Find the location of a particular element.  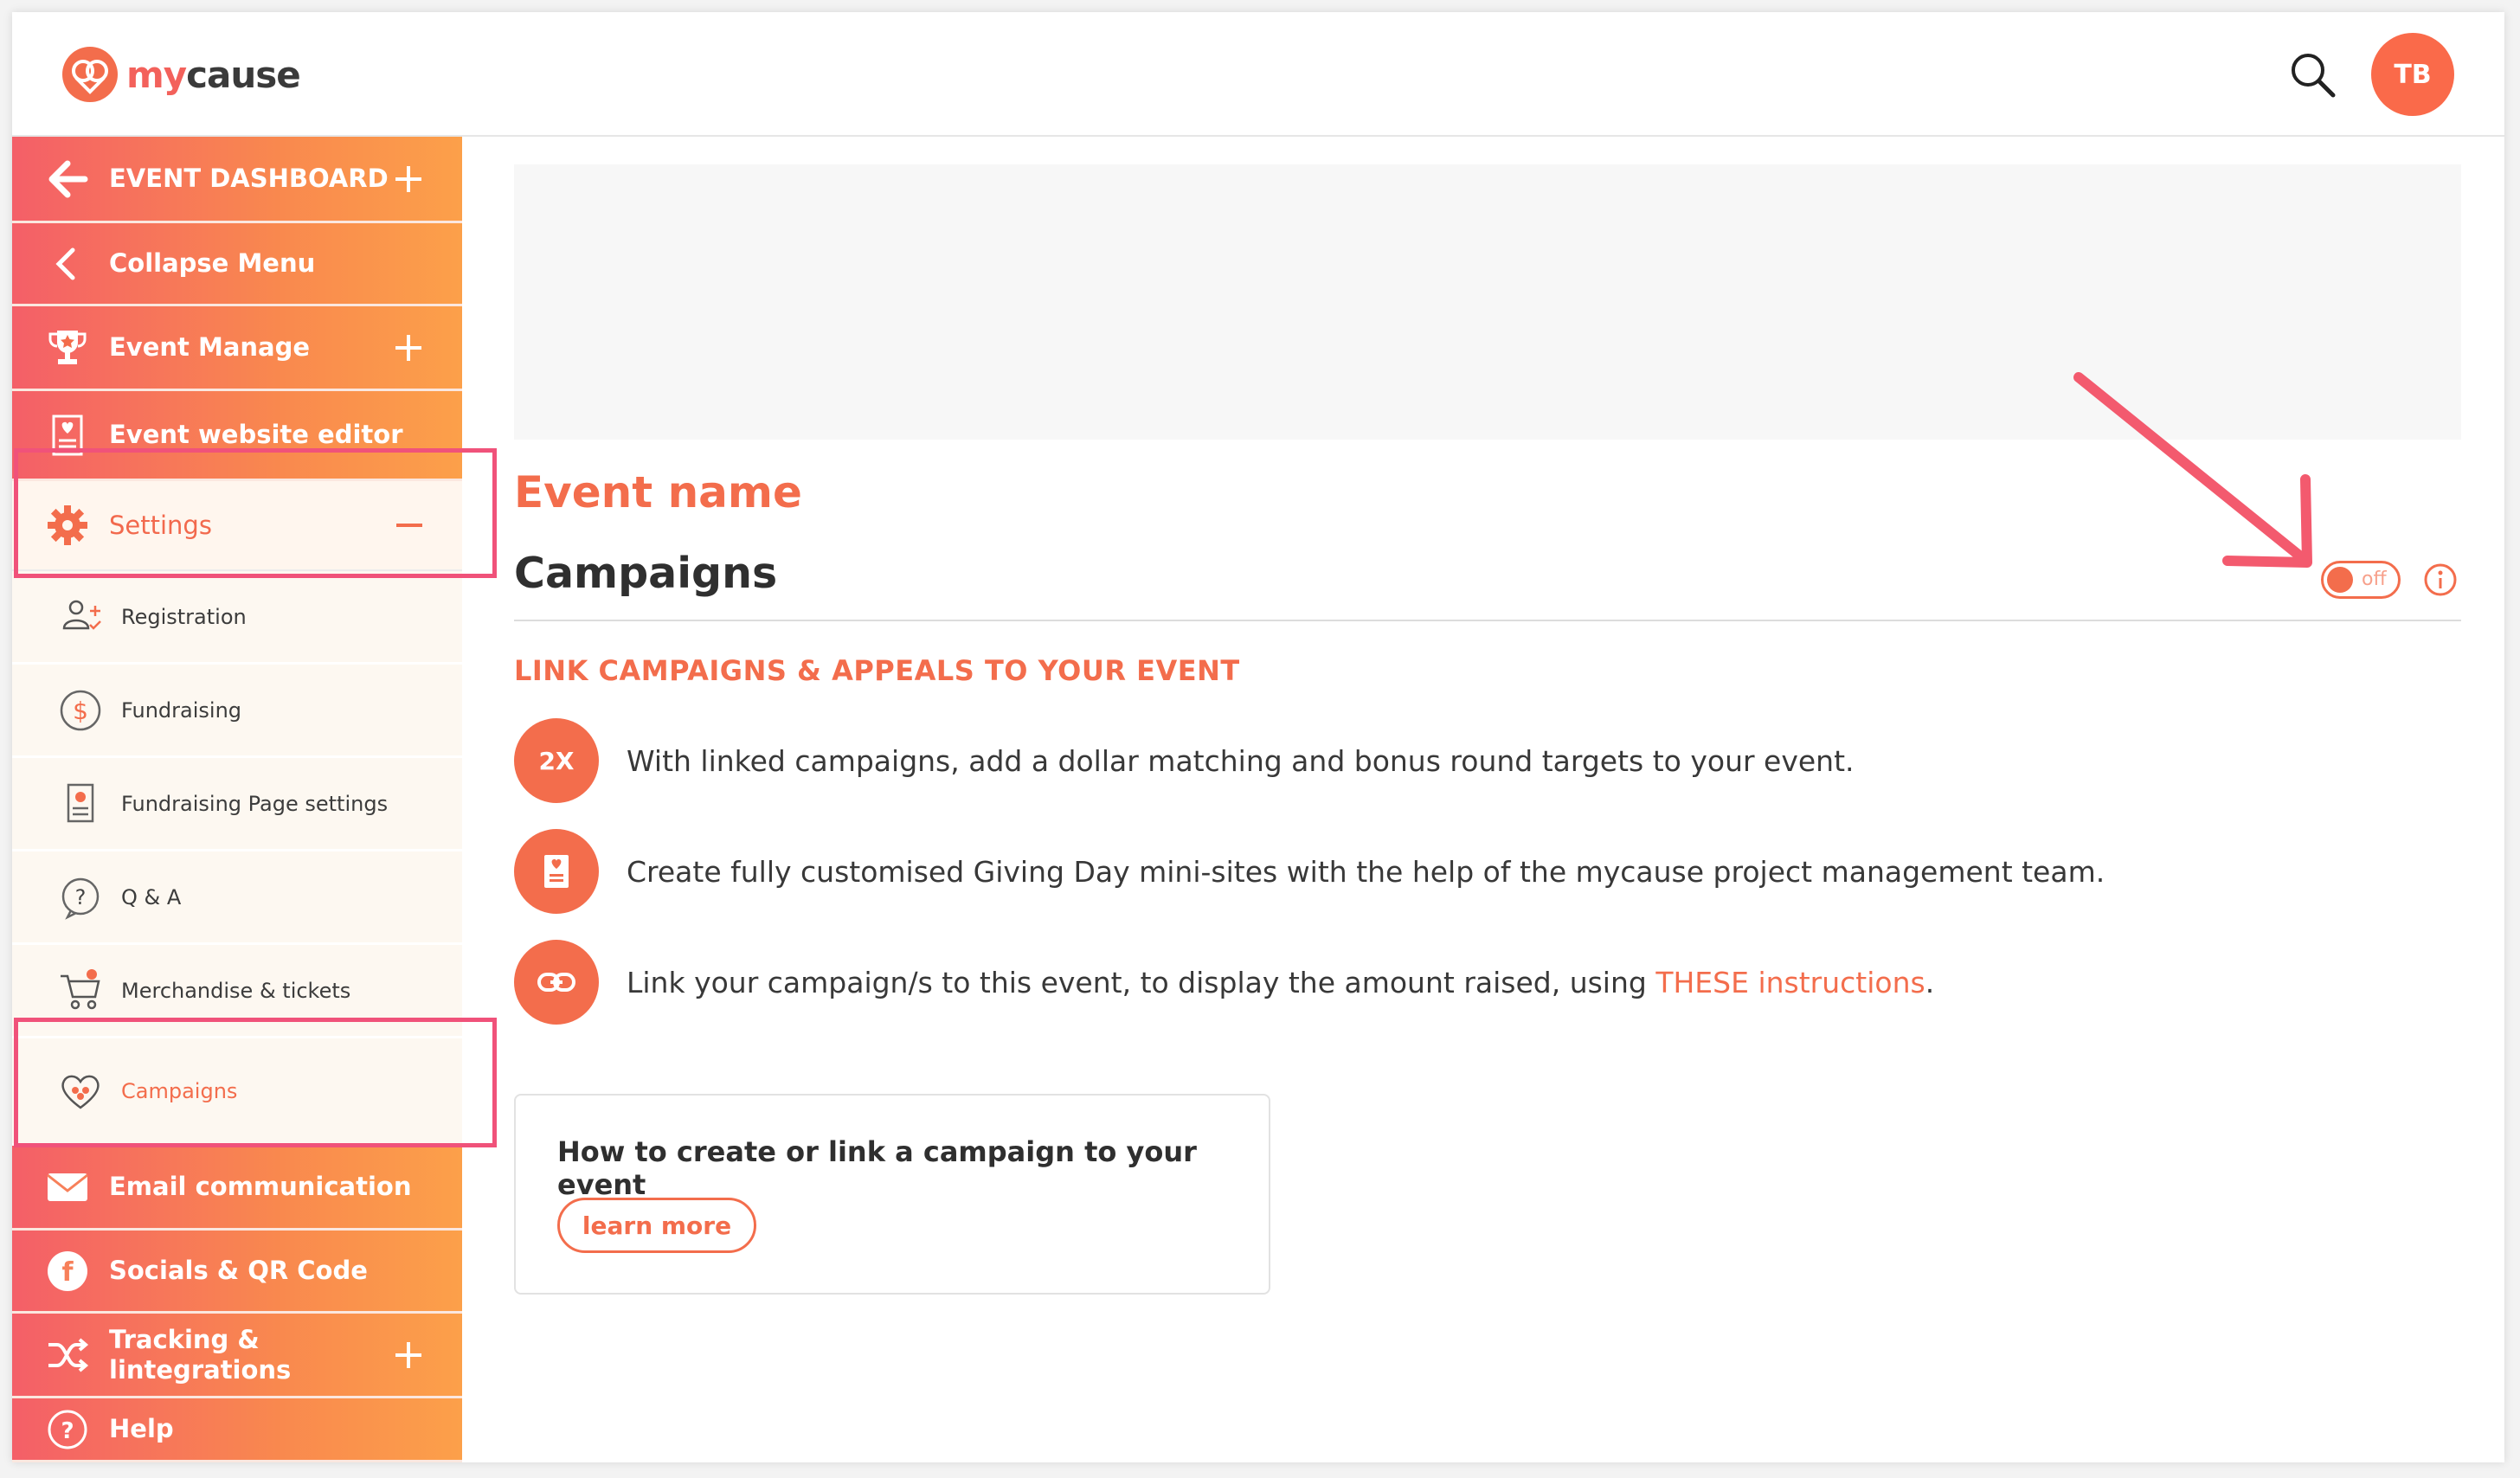

sidebar-item-collapse-menu: Collapse Menu is located at coordinates (237, 264).